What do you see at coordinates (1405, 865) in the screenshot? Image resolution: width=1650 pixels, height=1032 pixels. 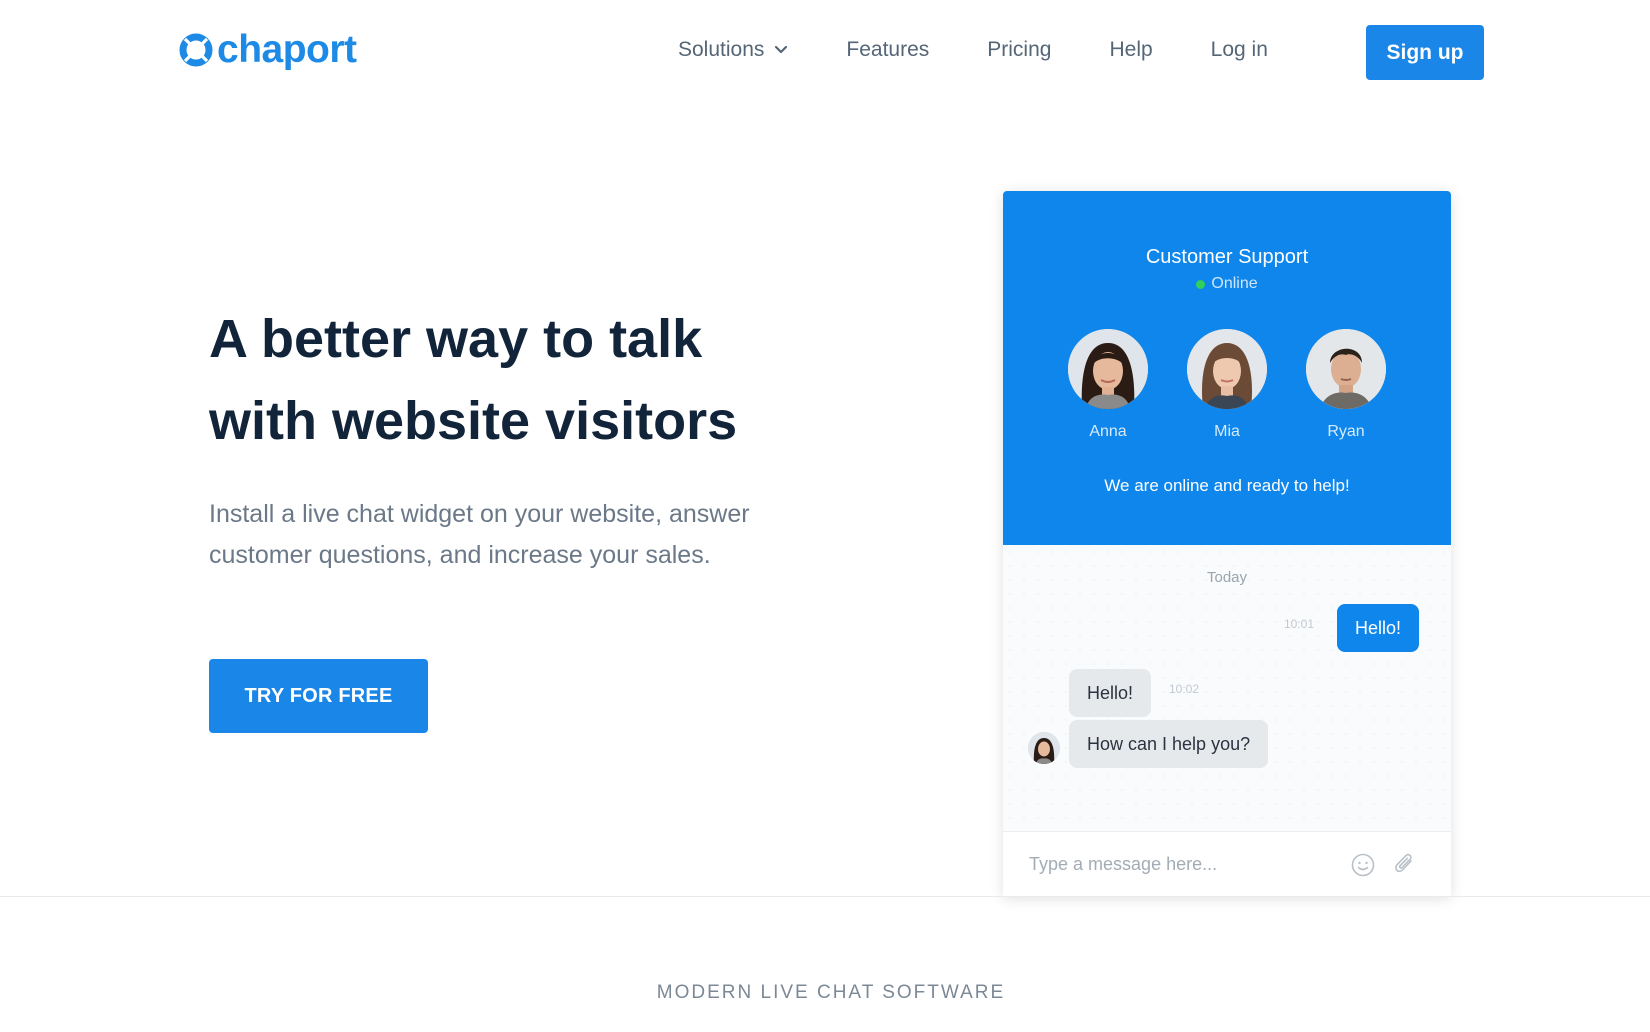 I see `paperclip-icon` at bounding box center [1405, 865].